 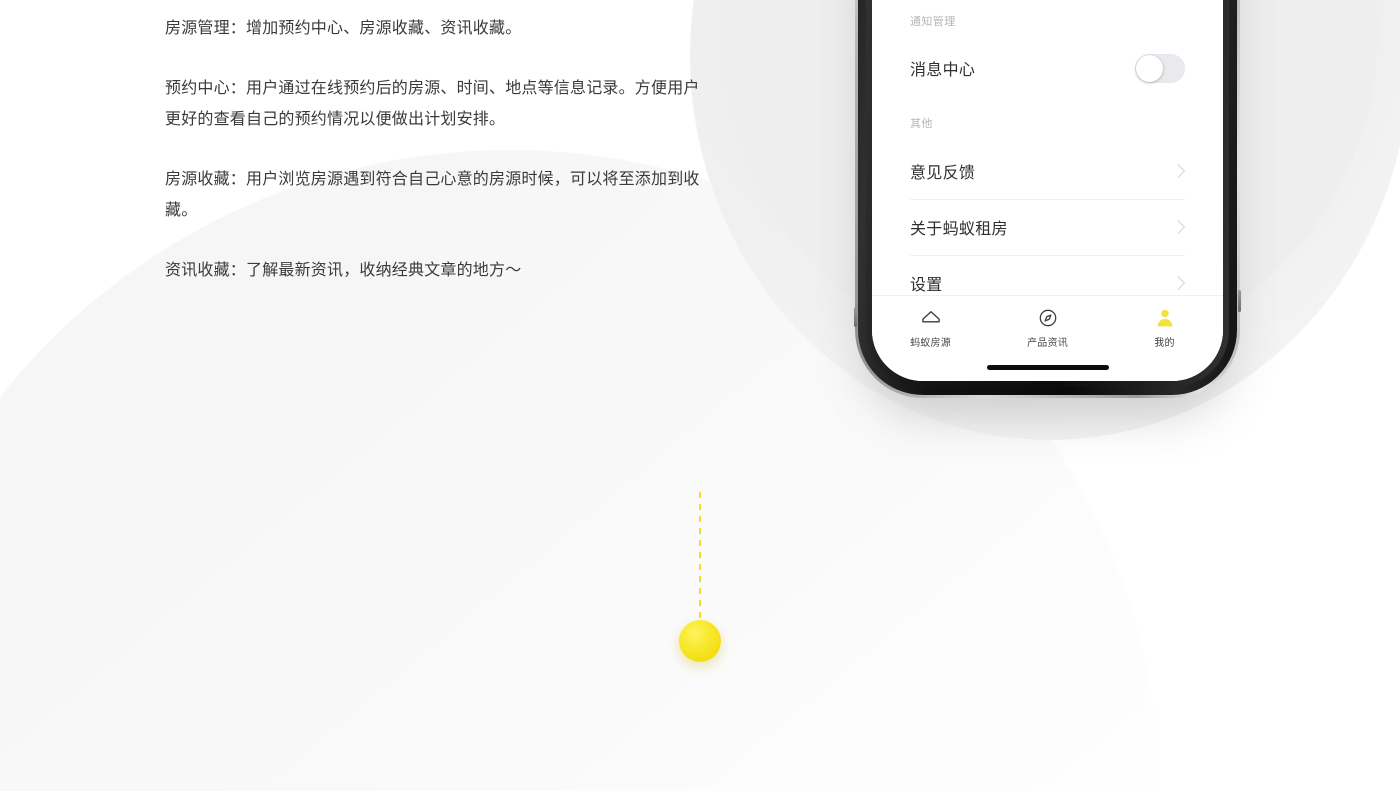 I want to click on phone-mockup: 通知管理 消息中心 其他 意见反馈 关于蚂蚁租房 设置 蚂蚁房源 产品资讯 我的, so click(x=1047, y=200).